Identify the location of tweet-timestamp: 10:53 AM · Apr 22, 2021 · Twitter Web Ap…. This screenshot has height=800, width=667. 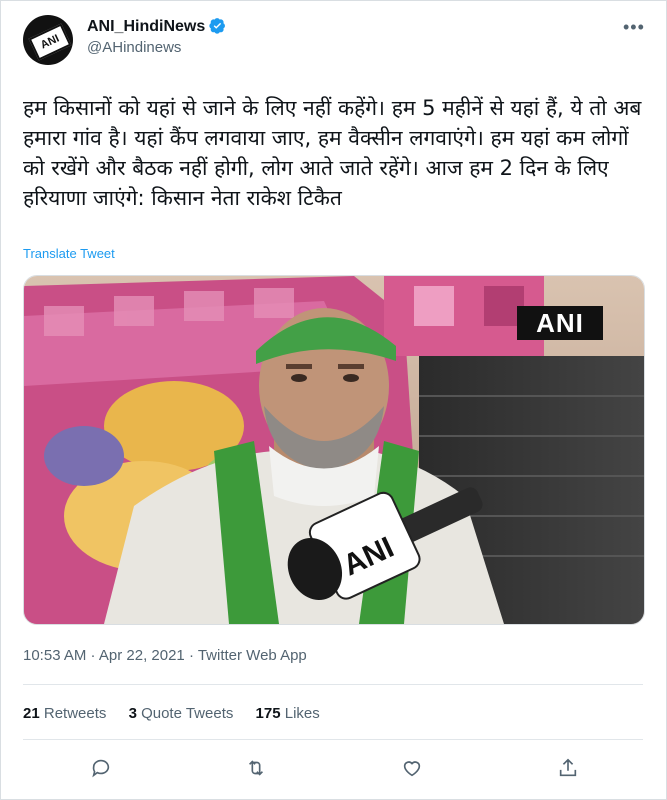
(165, 655).